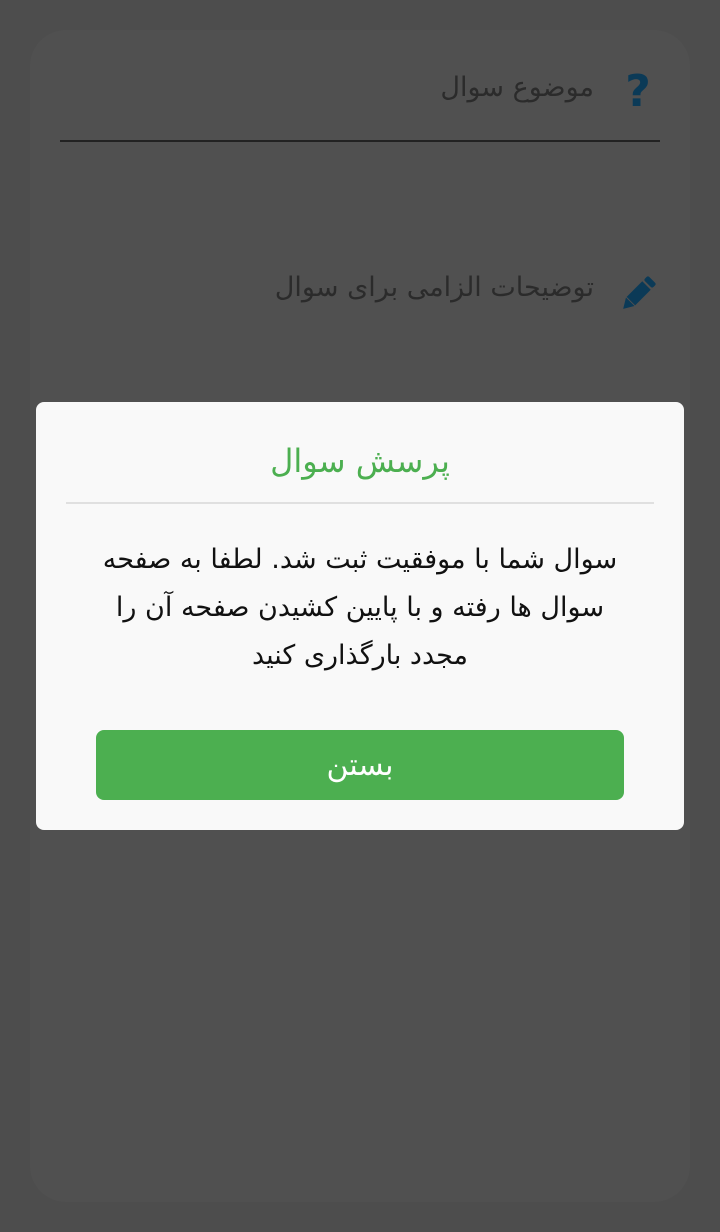  What do you see at coordinates (360, 559) in the screenshot?
I see `dialog-message-line: سوال شما با موفقیت ثبت شد. لطفا به صفحه` at bounding box center [360, 559].